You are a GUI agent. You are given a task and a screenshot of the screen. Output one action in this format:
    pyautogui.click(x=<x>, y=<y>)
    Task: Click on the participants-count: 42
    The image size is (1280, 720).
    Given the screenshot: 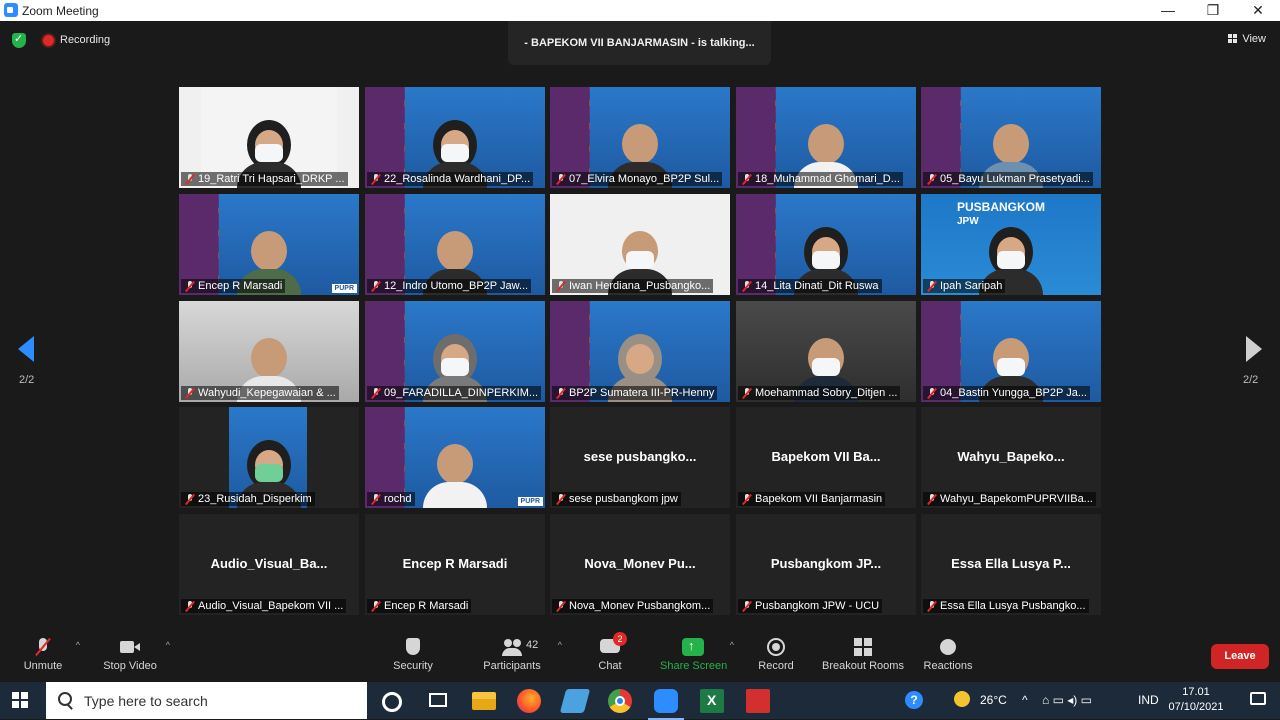 What is the action you would take?
    pyautogui.click(x=532, y=645)
    